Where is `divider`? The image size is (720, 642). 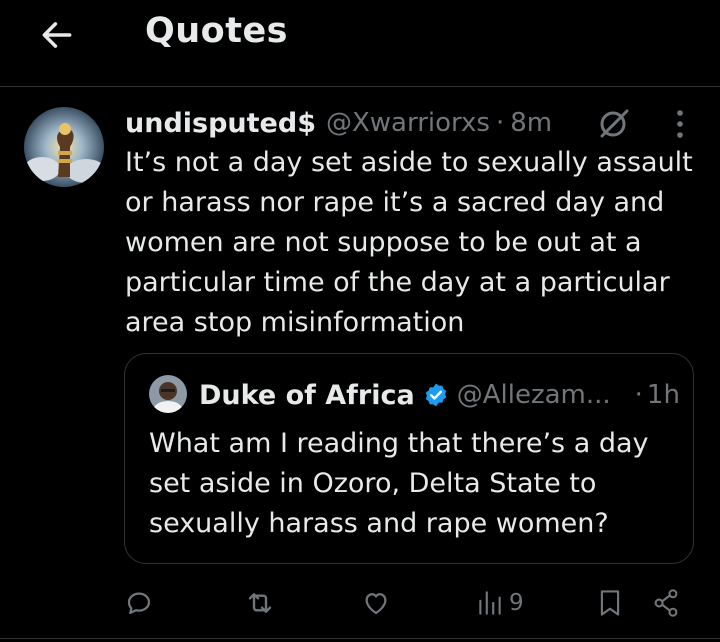
divider is located at coordinates (360, 638).